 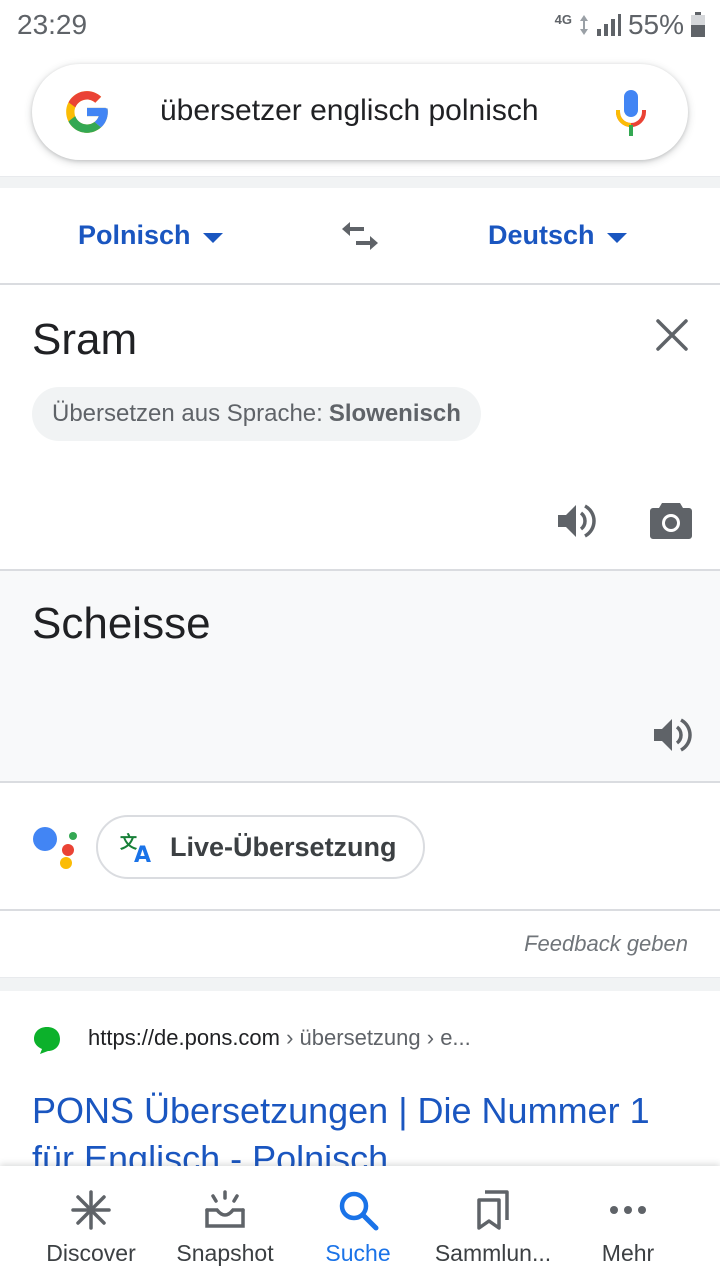 I want to click on status-indicators: 4G 55%, so click(x=630, y=25).